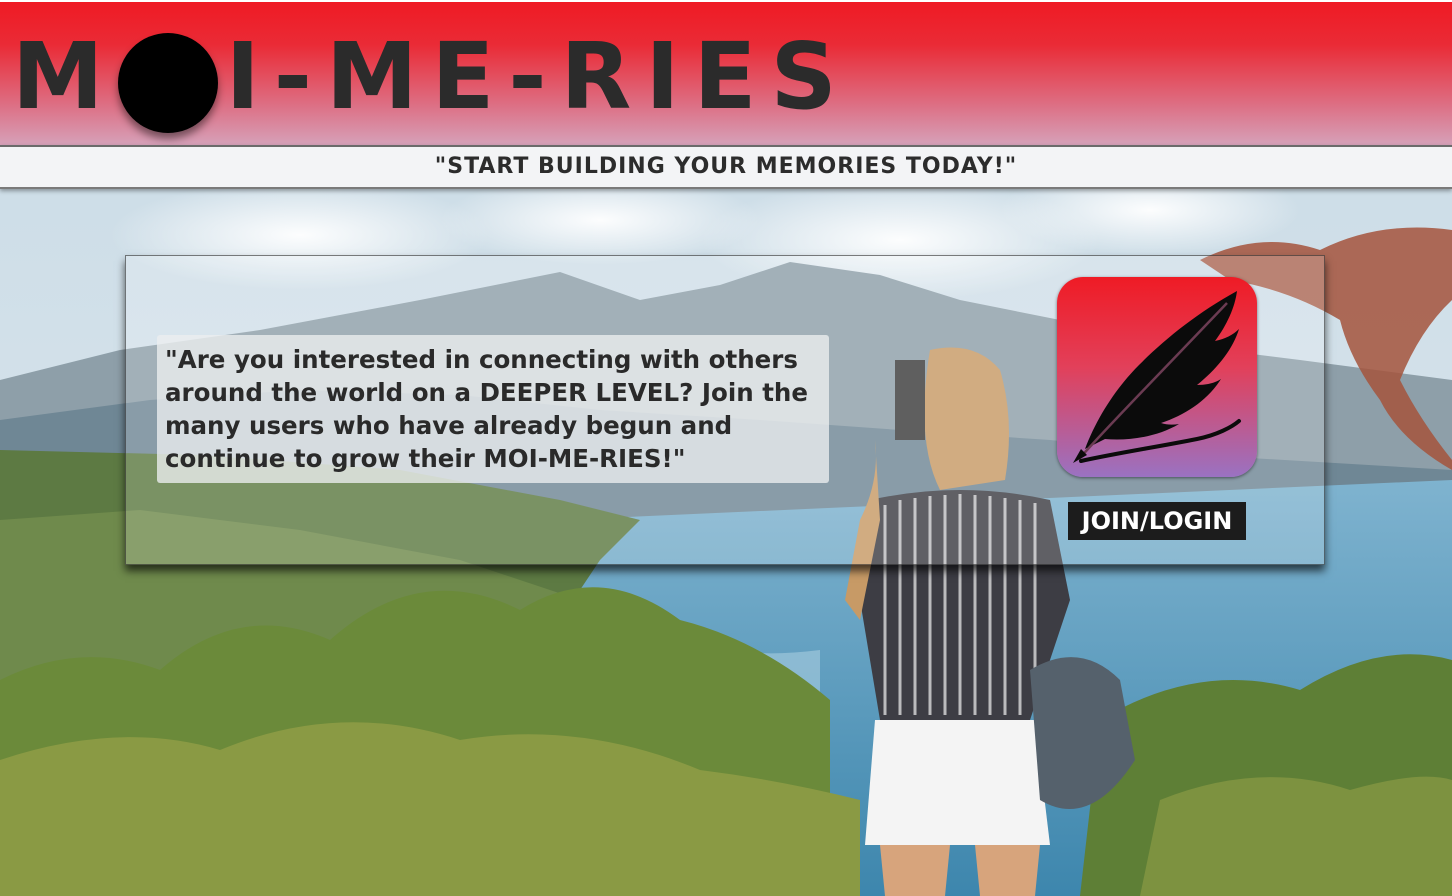 The width and height of the screenshot is (1452, 896). What do you see at coordinates (1157, 377) in the screenshot?
I see `quill-feather-icon` at bounding box center [1157, 377].